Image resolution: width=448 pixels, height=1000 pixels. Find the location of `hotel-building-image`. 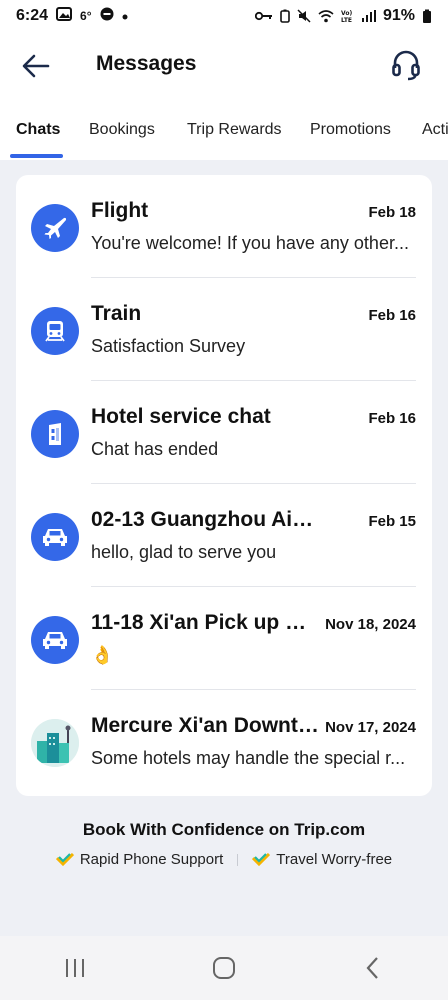

hotel-building-image is located at coordinates (55, 743).